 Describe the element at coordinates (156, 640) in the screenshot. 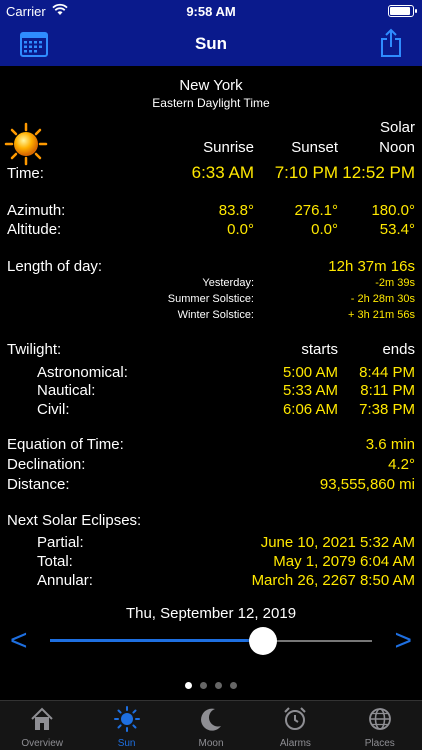

I see `date-slider-fill` at that location.